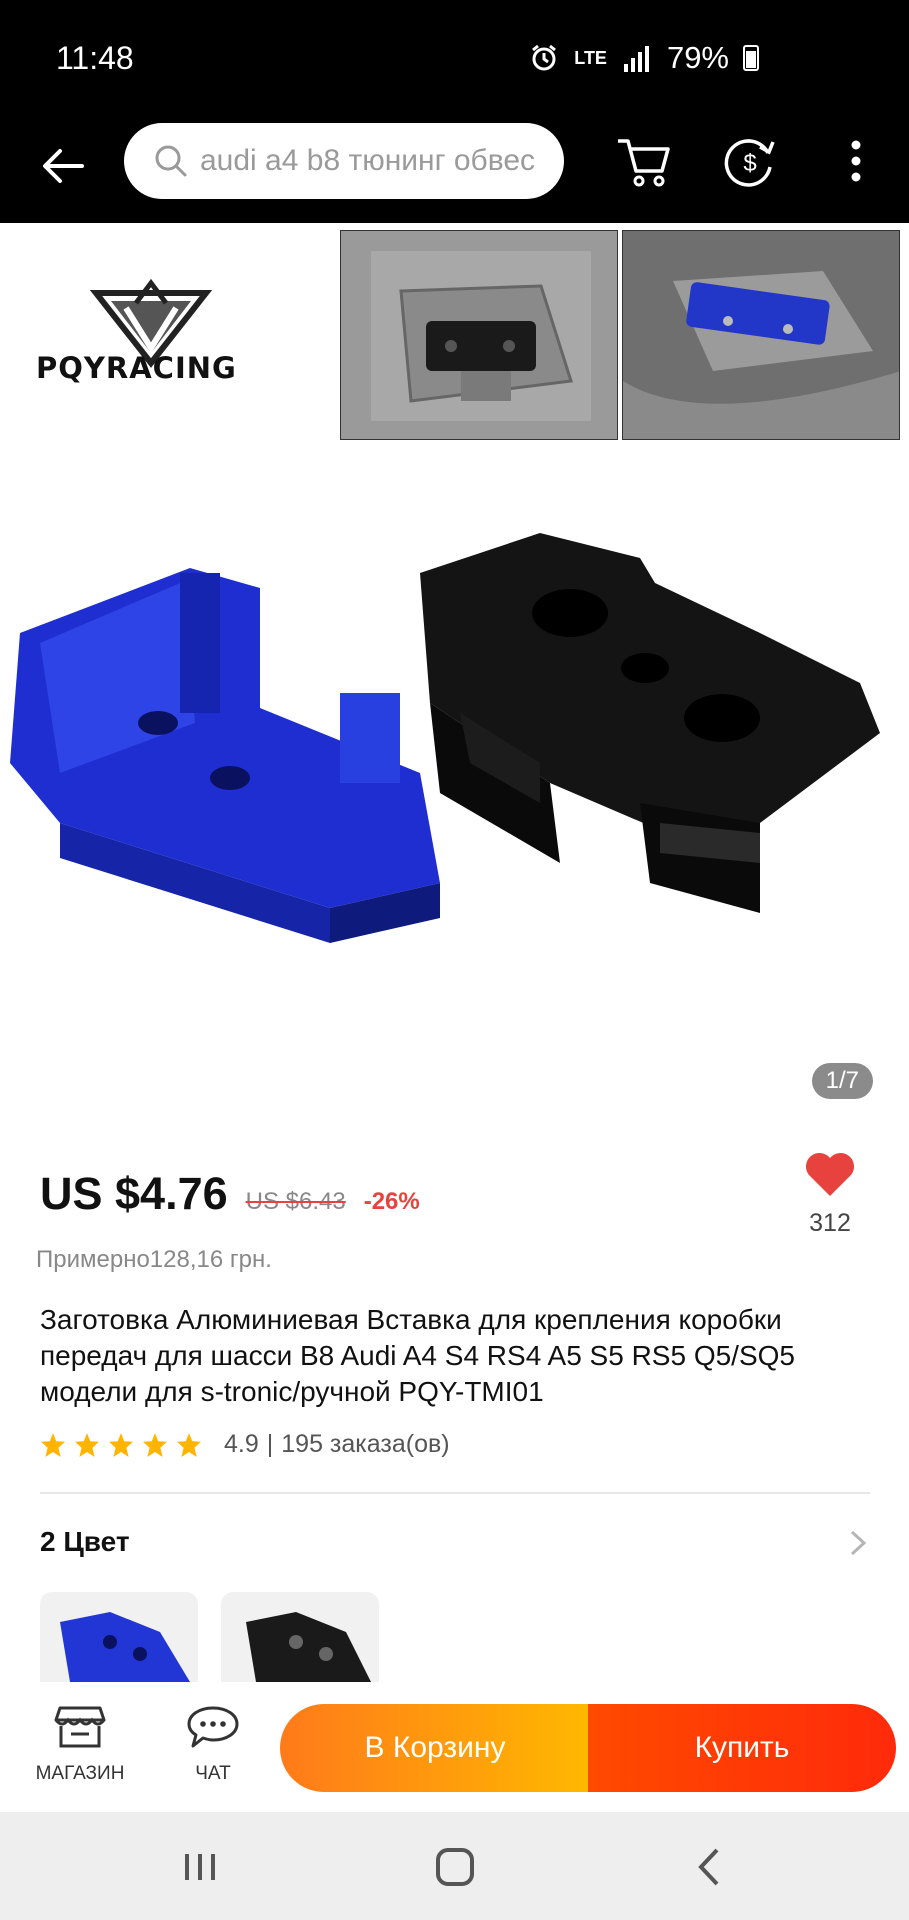 The image size is (909, 1920). Describe the element at coordinates (636, 59) in the screenshot. I see `signal-icon` at that location.